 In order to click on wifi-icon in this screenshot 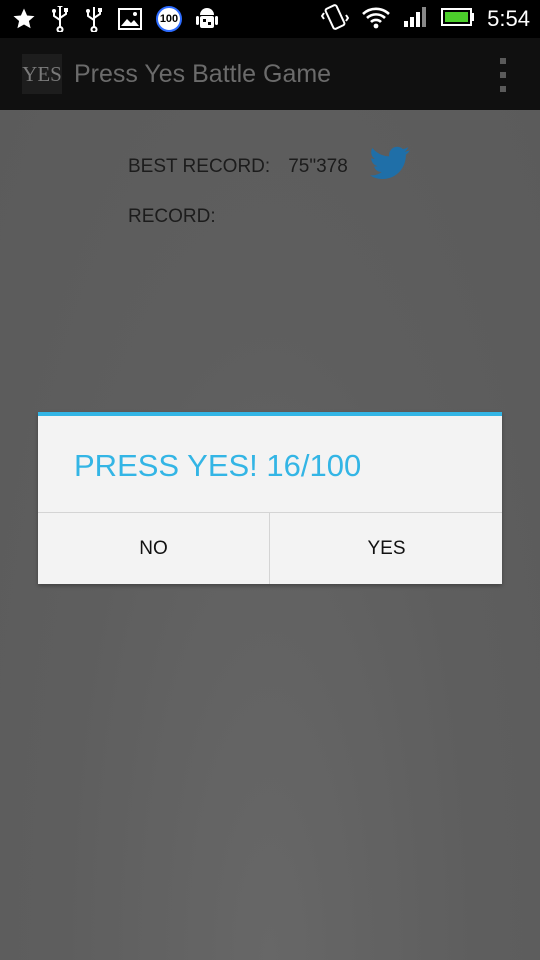, I will do `click(376, 19)`.